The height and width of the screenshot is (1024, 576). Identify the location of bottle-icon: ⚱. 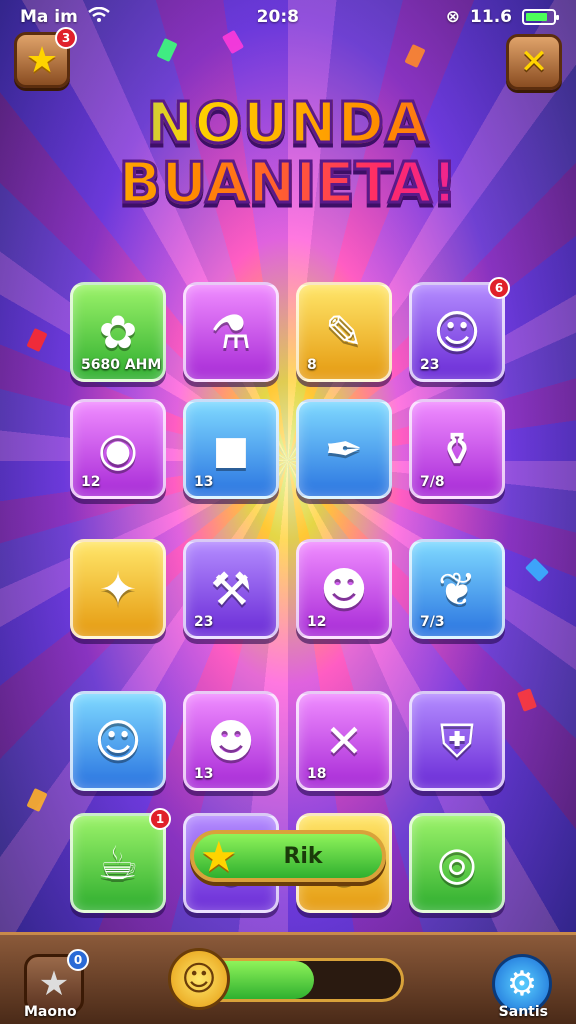
(457, 449).